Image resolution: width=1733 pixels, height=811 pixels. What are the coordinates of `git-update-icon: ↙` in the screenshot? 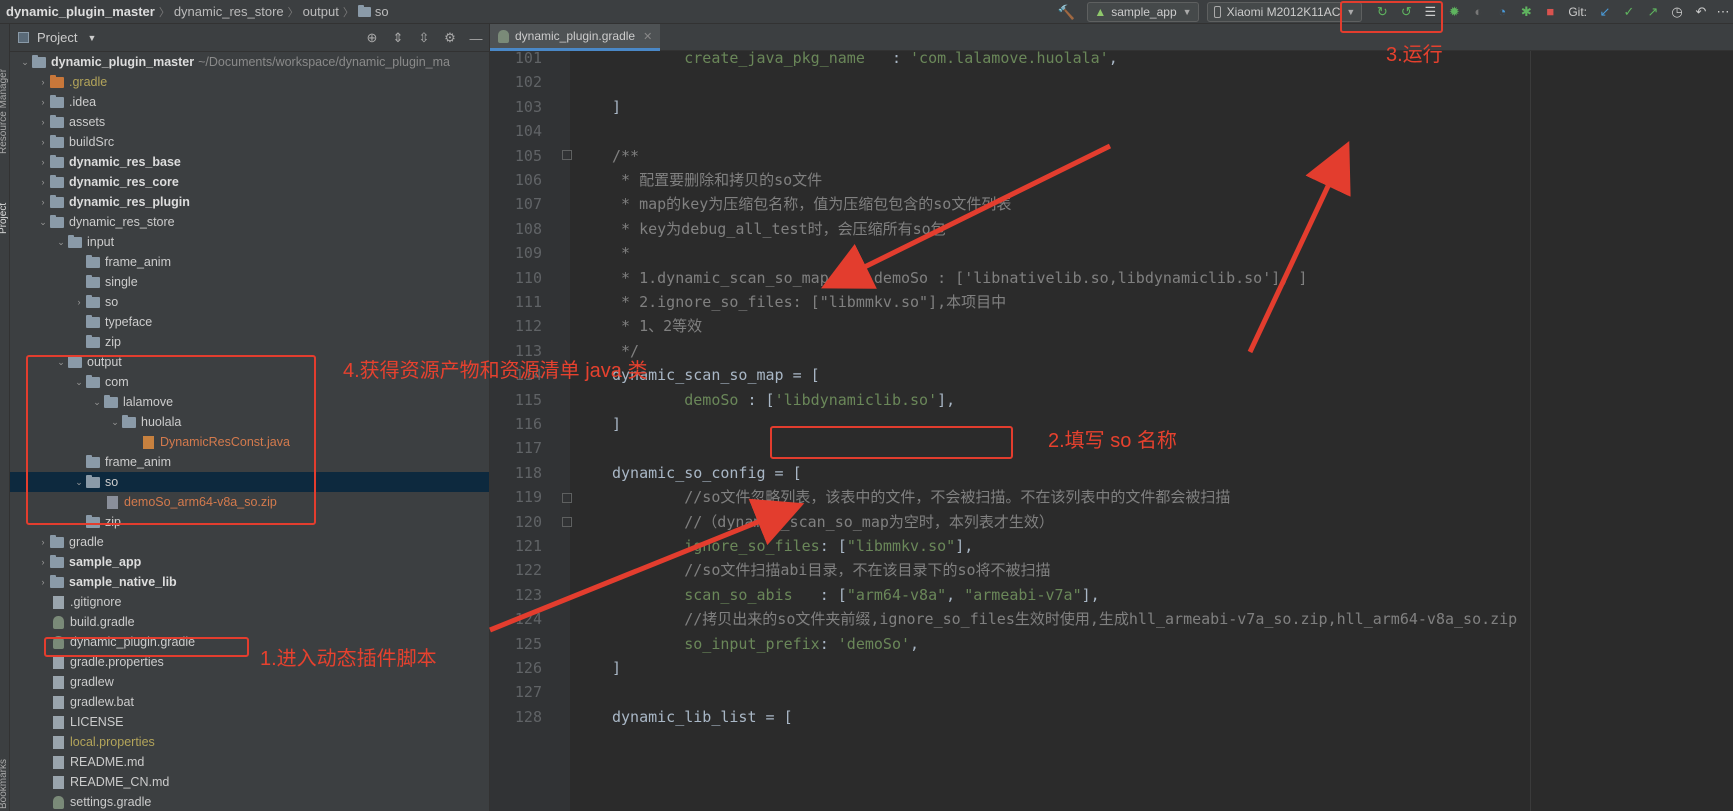 It's located at (1605, 12).